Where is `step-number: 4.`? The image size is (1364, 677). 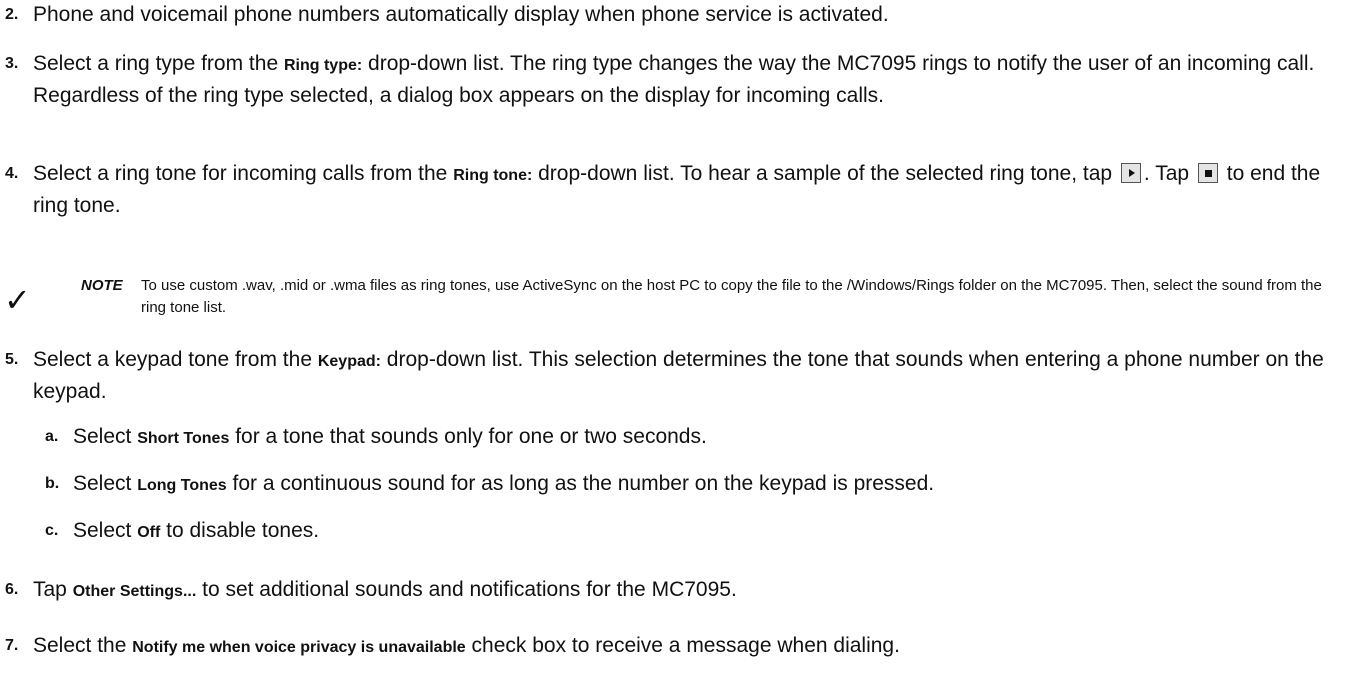
step-number: 4. is located at coordinates (12, 173).